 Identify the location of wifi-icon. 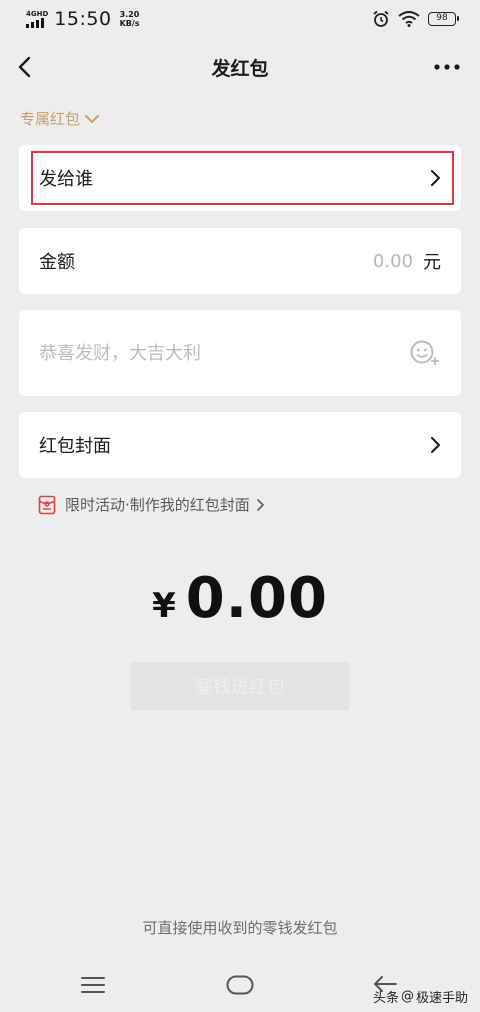
(409, 19).